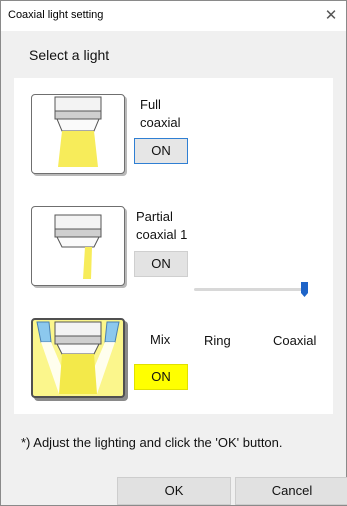 Image resolution: width=347 pixels, height=506 pixels. Describe the element at coordinates (173, 16) in the screenshot. I see `title-bar: Coaxial light setting ✕` at that location.